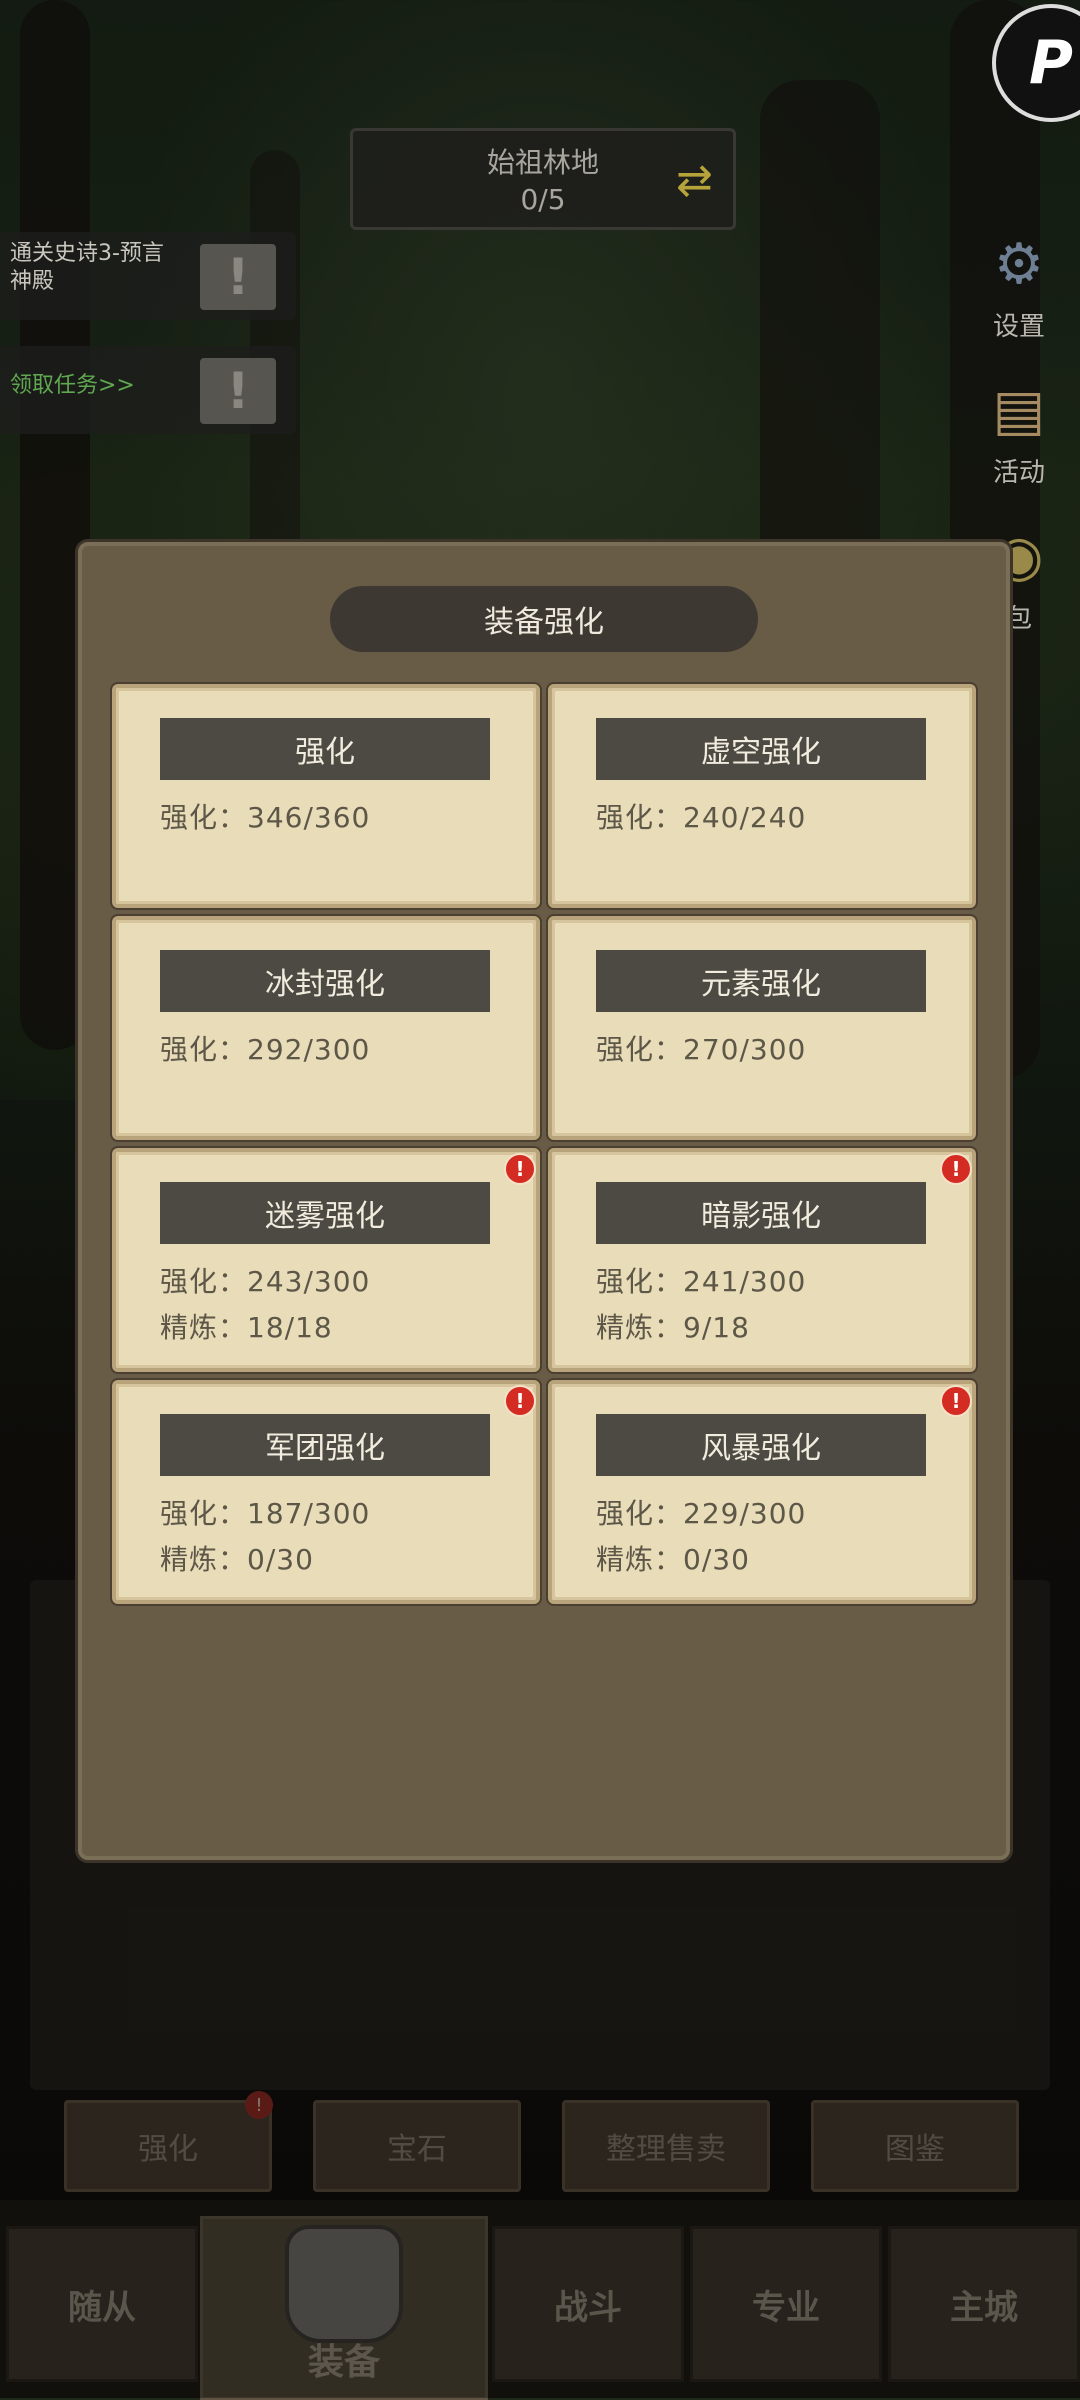 Image resolution: width=1080 pixels, height=2400 pixels. Describe the element at coordinates (148, 390) in the screenshot. I see `quest-tracker-item: 领取任务>> !` at that location.